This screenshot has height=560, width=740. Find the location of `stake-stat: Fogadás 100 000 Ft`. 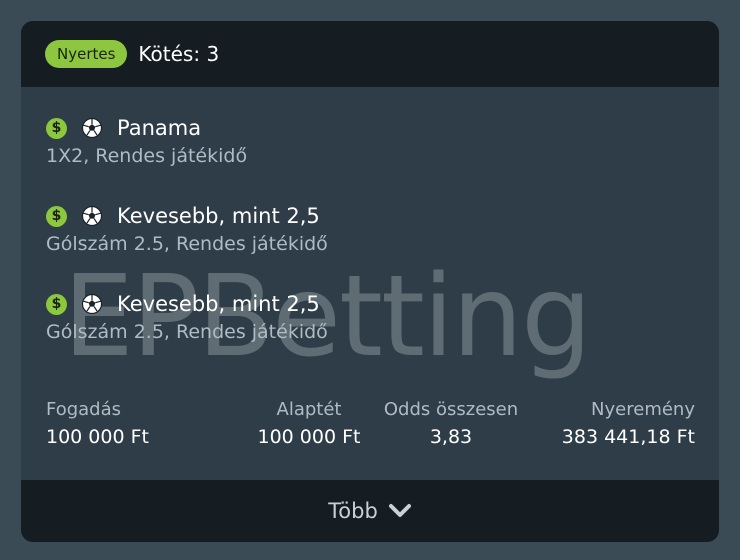

stake-stat: Fogadás 100 000 Ft is located at coordinates (97, 423).